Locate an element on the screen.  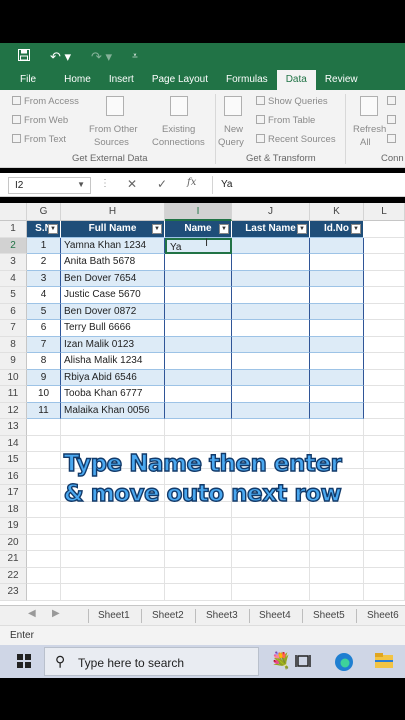
row-header: 22 is located at coordinates (13, 575).